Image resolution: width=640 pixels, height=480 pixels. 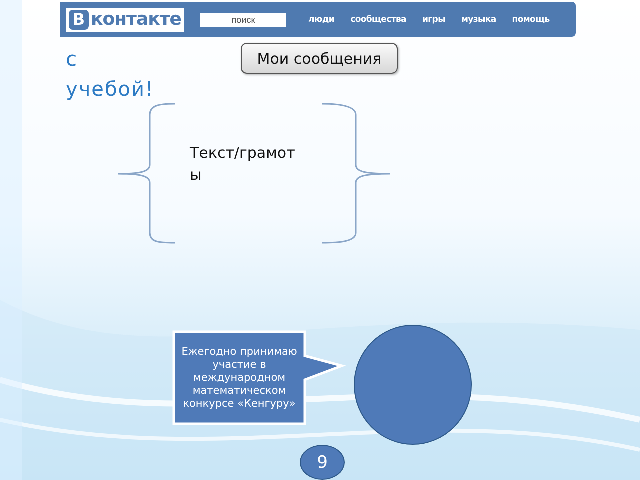 What do you see at coordinates (378, 19) in the screenshot?
I see `nav-link: сообщества` at bounding box center [378, 19].